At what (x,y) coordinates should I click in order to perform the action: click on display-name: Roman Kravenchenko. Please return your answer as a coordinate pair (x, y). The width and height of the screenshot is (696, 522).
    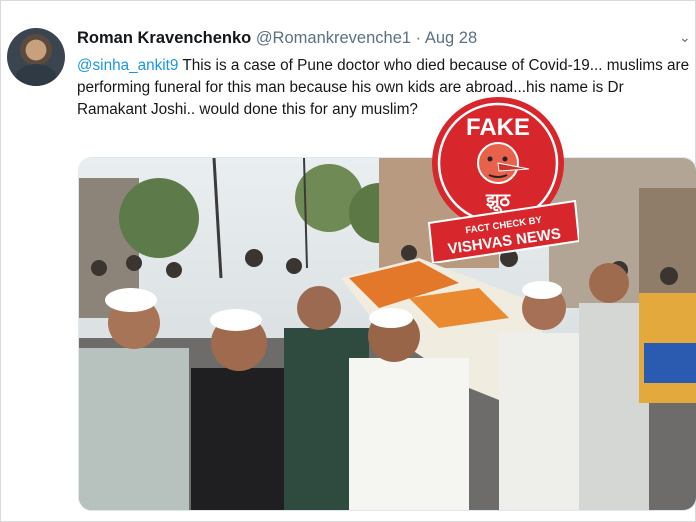
    Looking at the image, I should click on (164, 38).